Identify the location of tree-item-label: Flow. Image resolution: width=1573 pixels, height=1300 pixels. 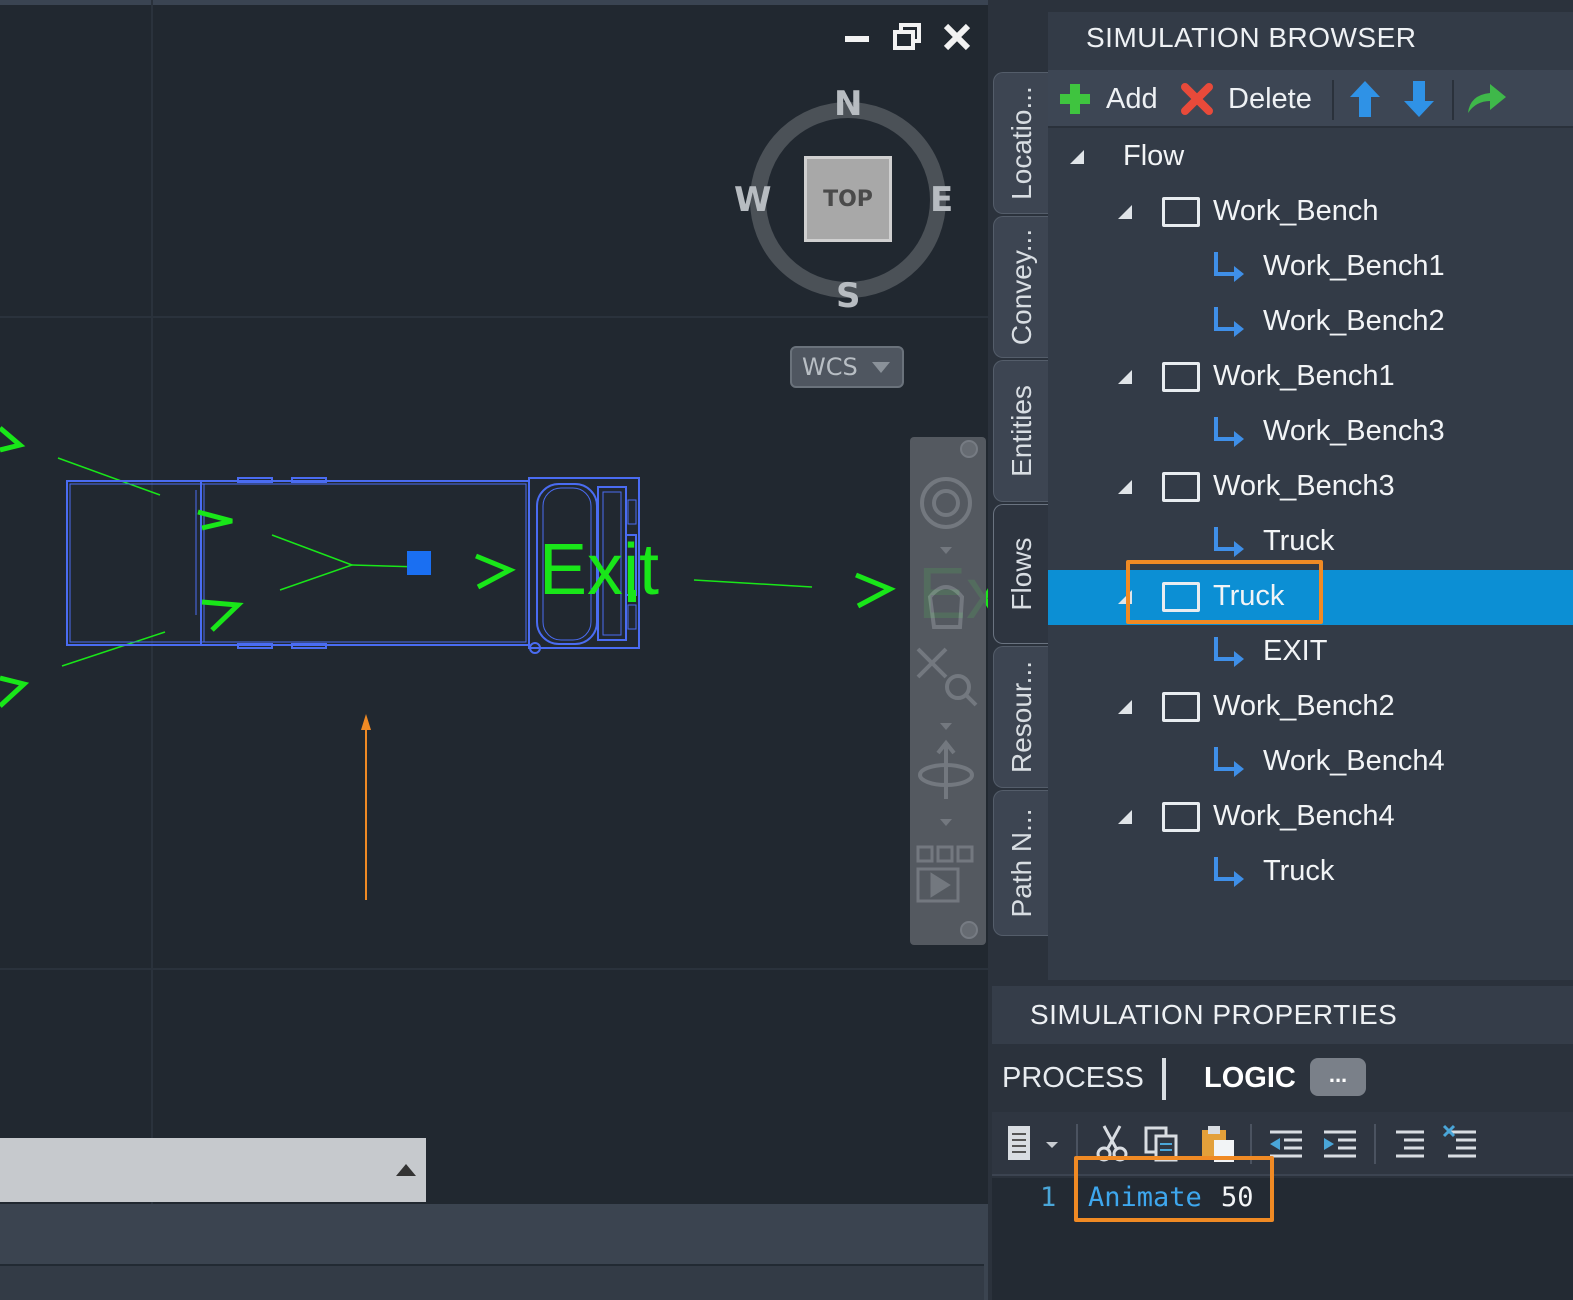
(1154, 156).